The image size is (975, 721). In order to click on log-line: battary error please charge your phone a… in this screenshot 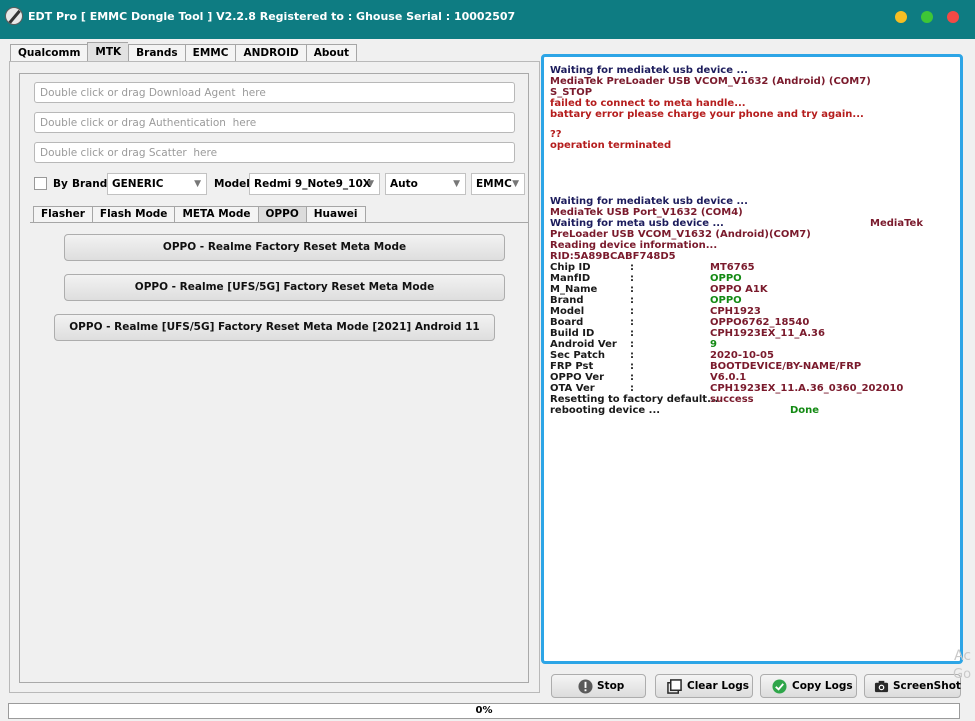, I will do `click(707, 114)`.